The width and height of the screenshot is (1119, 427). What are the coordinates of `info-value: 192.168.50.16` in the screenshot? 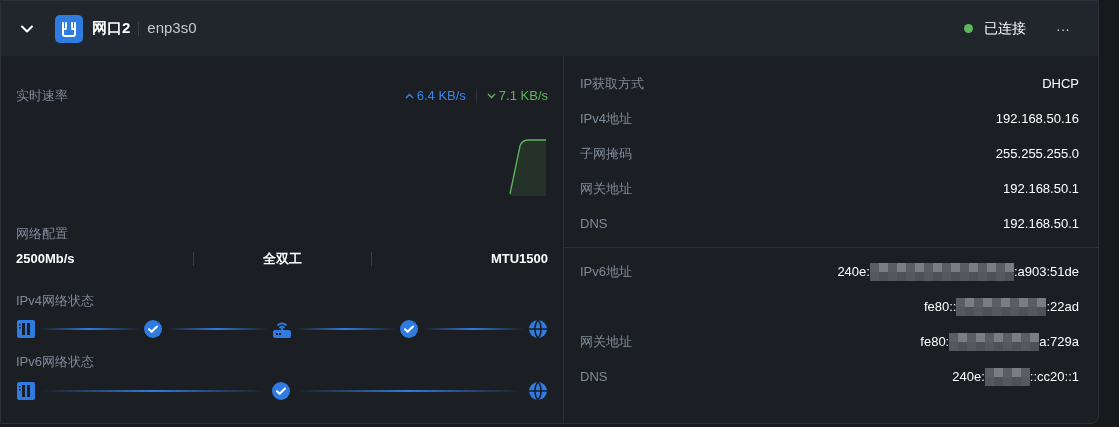 It's located at (1037, 118).